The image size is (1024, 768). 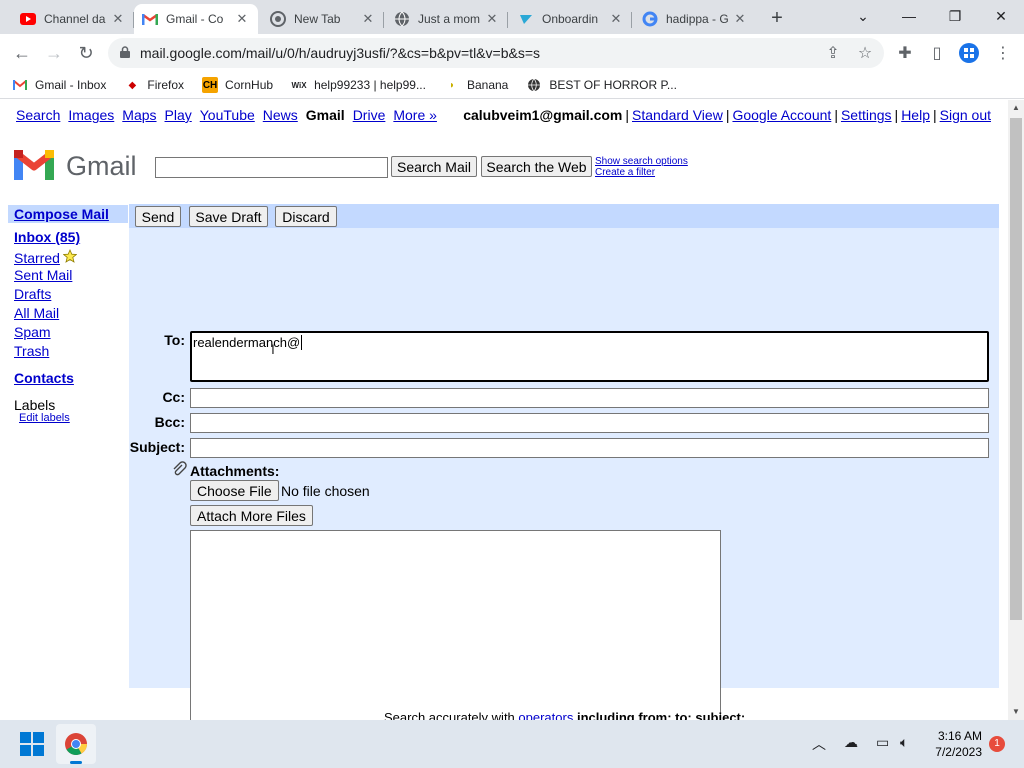 I want to click on nav-all-mail: All Mail, so click(x=68, y=314).